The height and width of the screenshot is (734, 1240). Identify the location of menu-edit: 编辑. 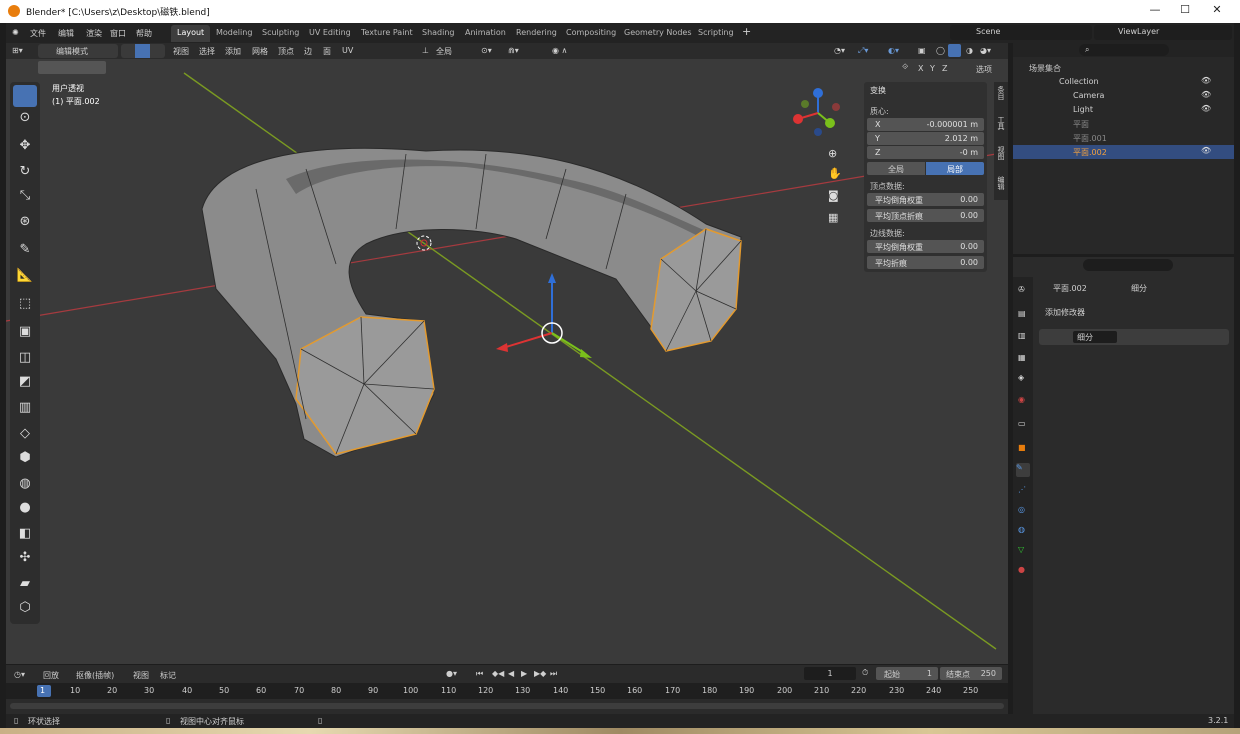
(66, 33).